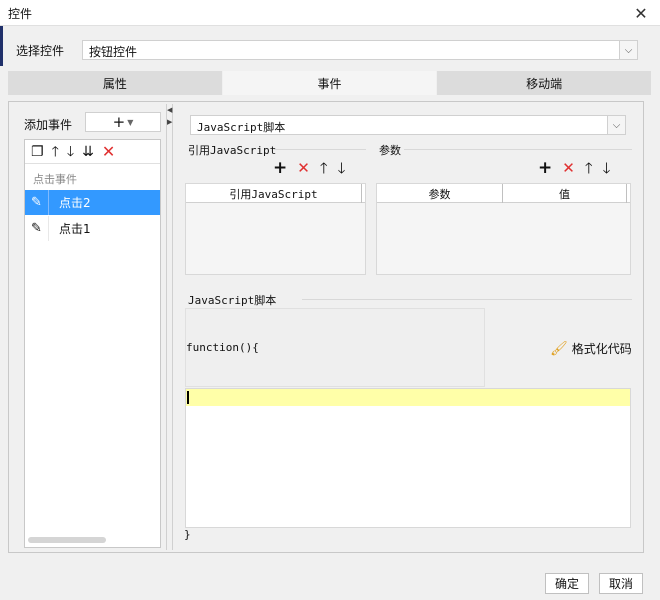 This screenshot has height=600, width=660. Describe the element at coordinates (601, 349) in the screenshot. I see `format-code-label: 格式化代码` at that location.